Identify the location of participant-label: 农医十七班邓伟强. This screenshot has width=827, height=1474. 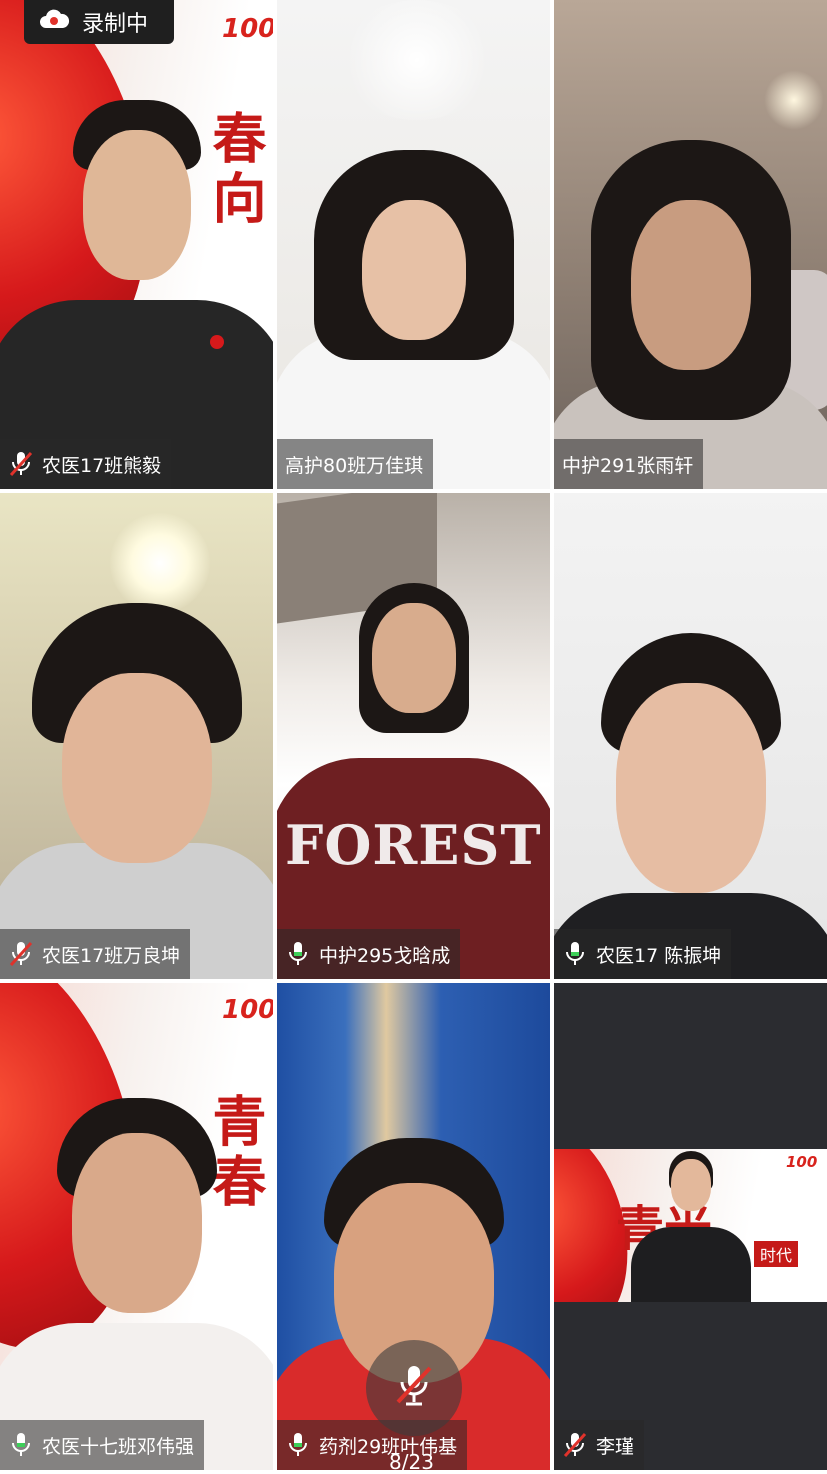
(102, 1445).